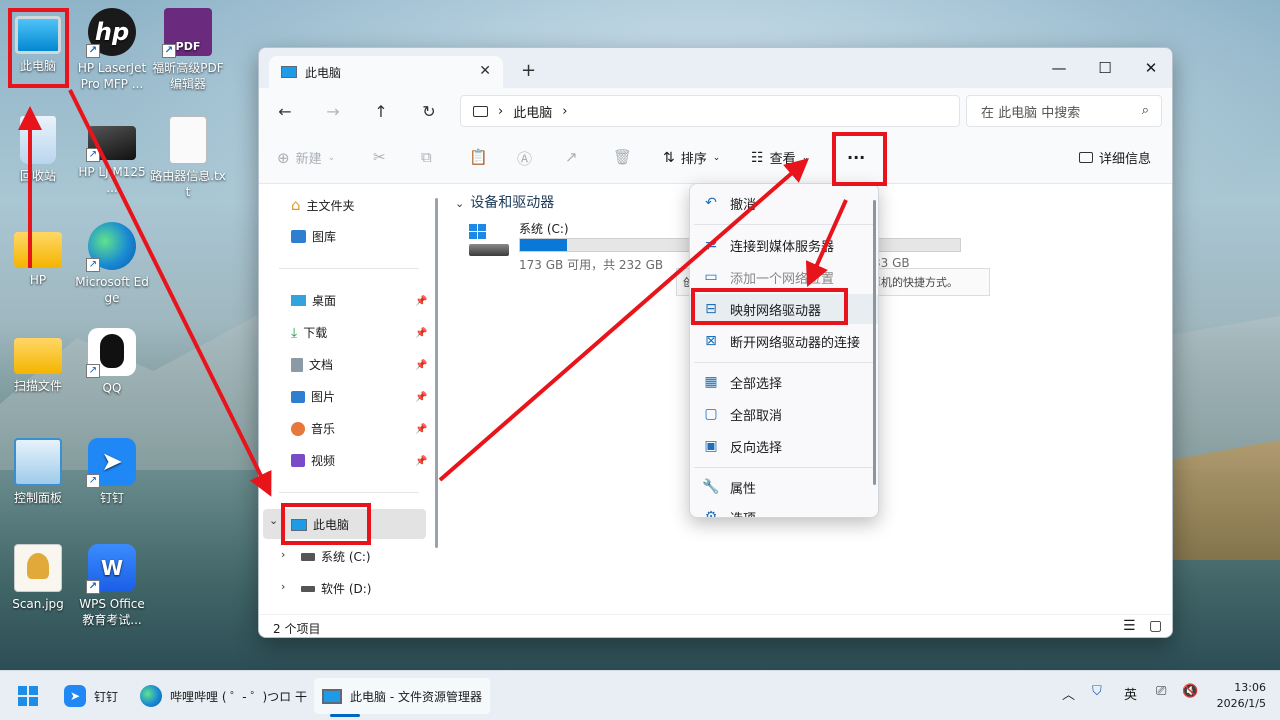  What do you see at coordinates (1130, 693) in the screenshot?
I see `input-method-indicator: 英` at bounding box center [1130, 693].